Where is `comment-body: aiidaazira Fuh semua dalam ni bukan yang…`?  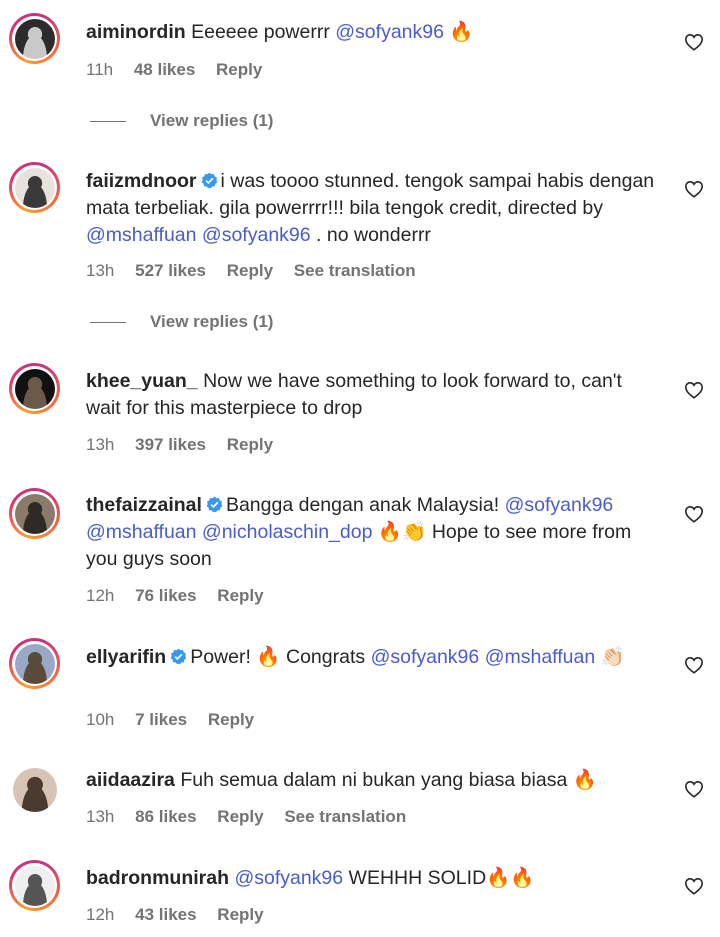
comment-body: aiidaazira Fuh semua dalam ni bukan yang… is located at coordinates (373, 780).